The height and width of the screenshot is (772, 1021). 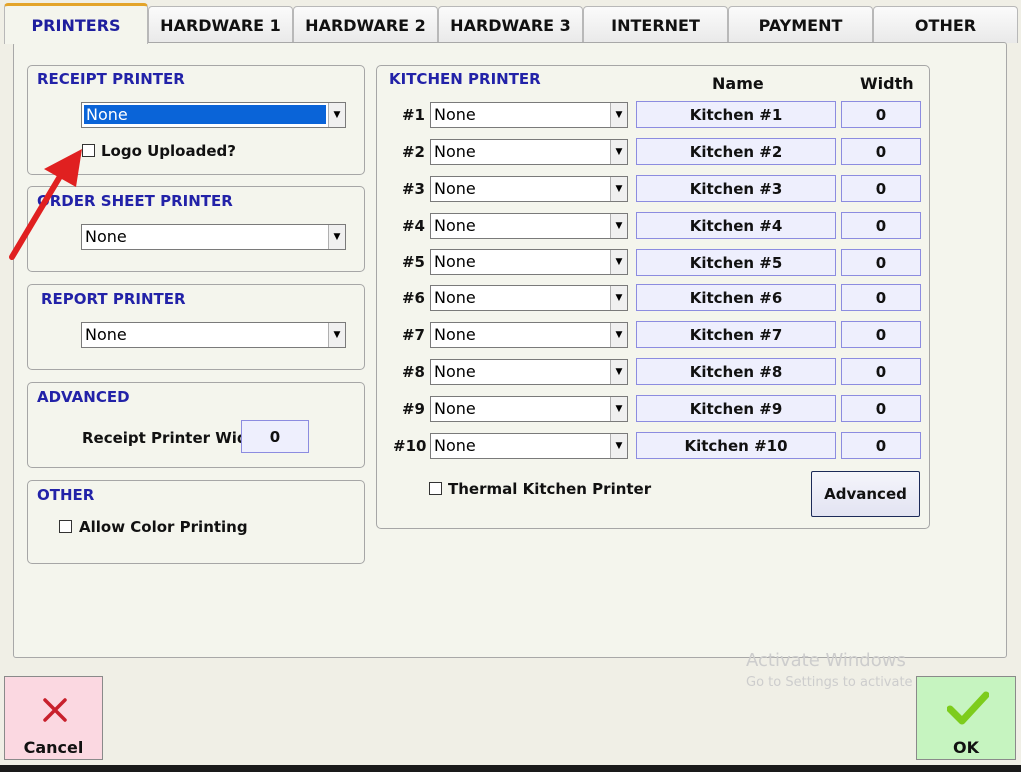 What do you see at coordinates (65, 526) in the screenshot?
I see `allow-color-printing-checkbox` at bounding box center [65, 526].